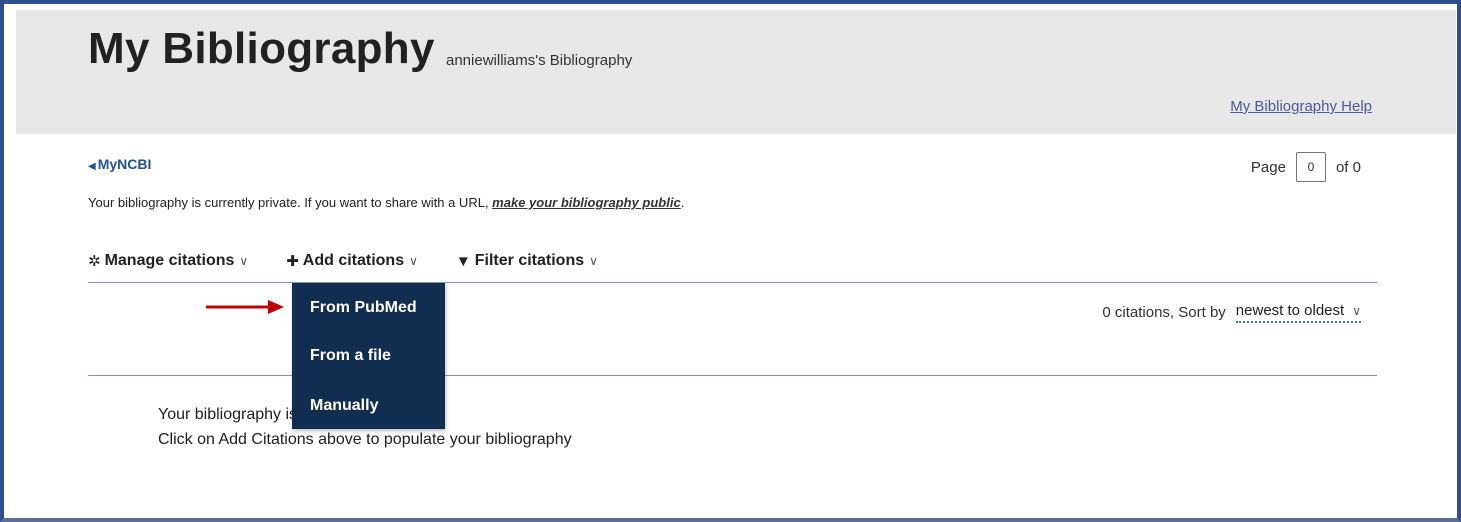 The height and width of the screenshot is (522, 1461). Describe the element at coordinates (1231, 312) in the screenshot. I see `sort-controls: 0 citations, Sort by newest to oldest ∨` at that location.